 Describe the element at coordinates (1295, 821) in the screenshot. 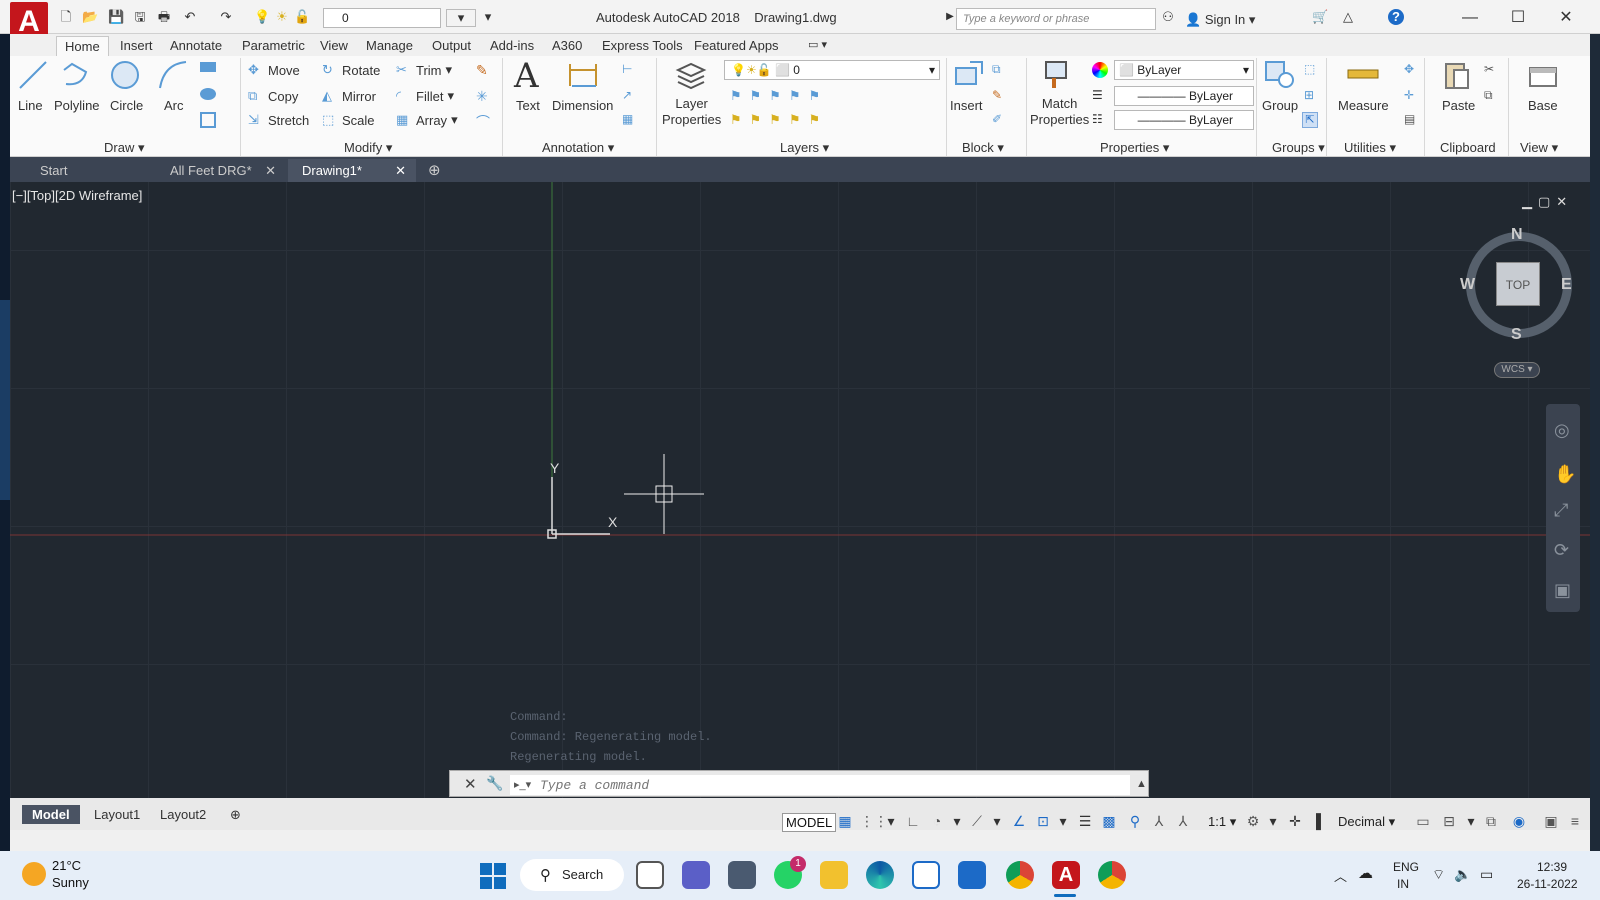

I see `annotation-monitor-icon: ✛` at that location.